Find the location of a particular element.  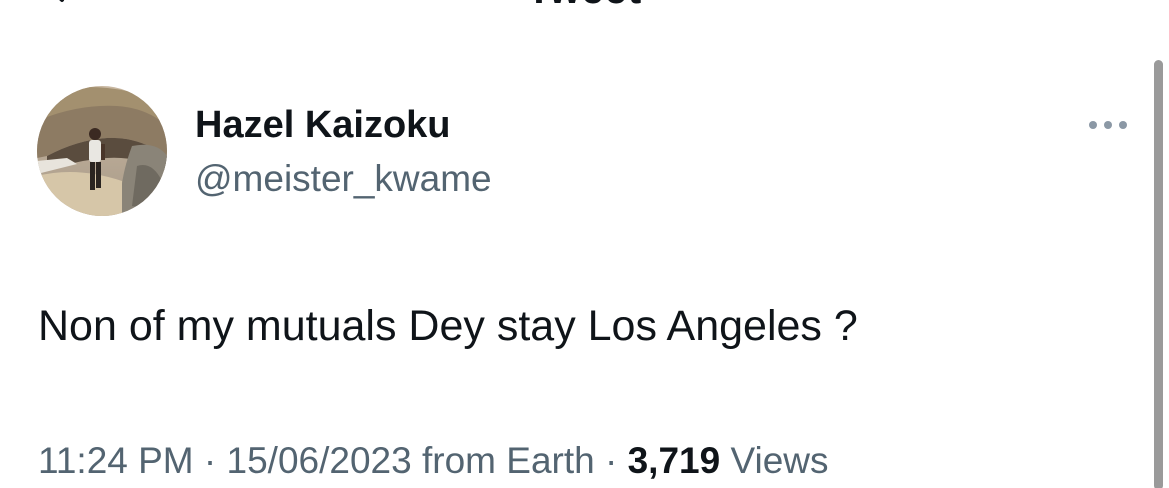

views-label-text: Views is located at coordinates (779, 460).